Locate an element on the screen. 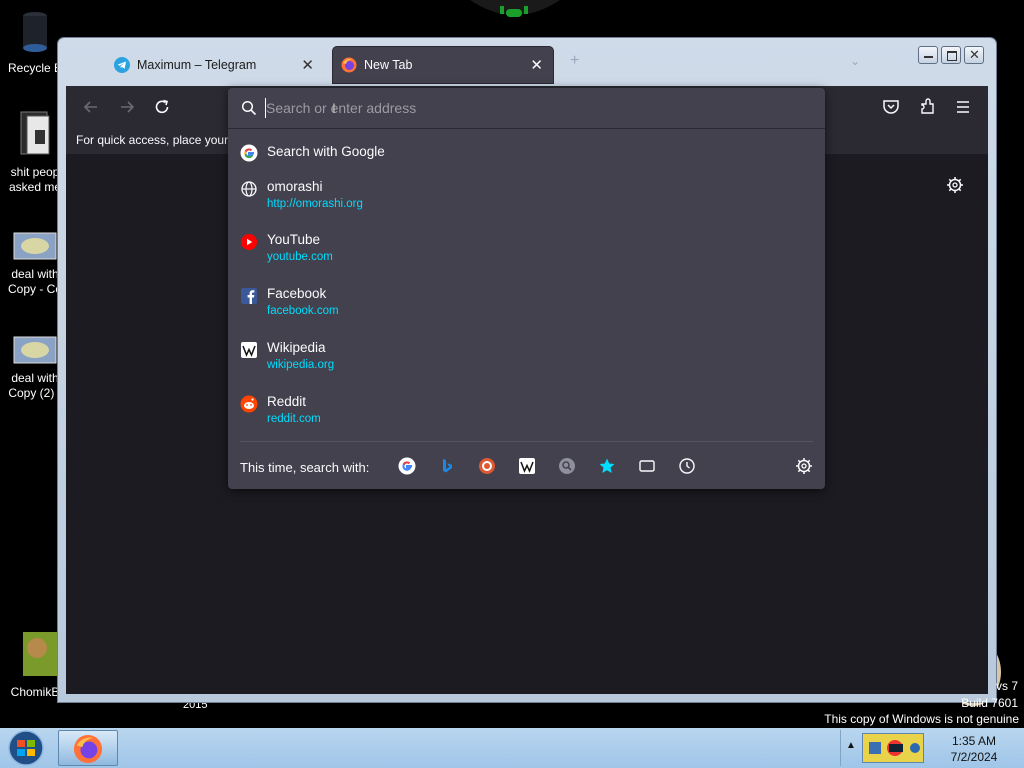 The height and width of the screenshot is (768, 1024). suggestion-url: http://omorashi.org is located at coordinates (315, 204).